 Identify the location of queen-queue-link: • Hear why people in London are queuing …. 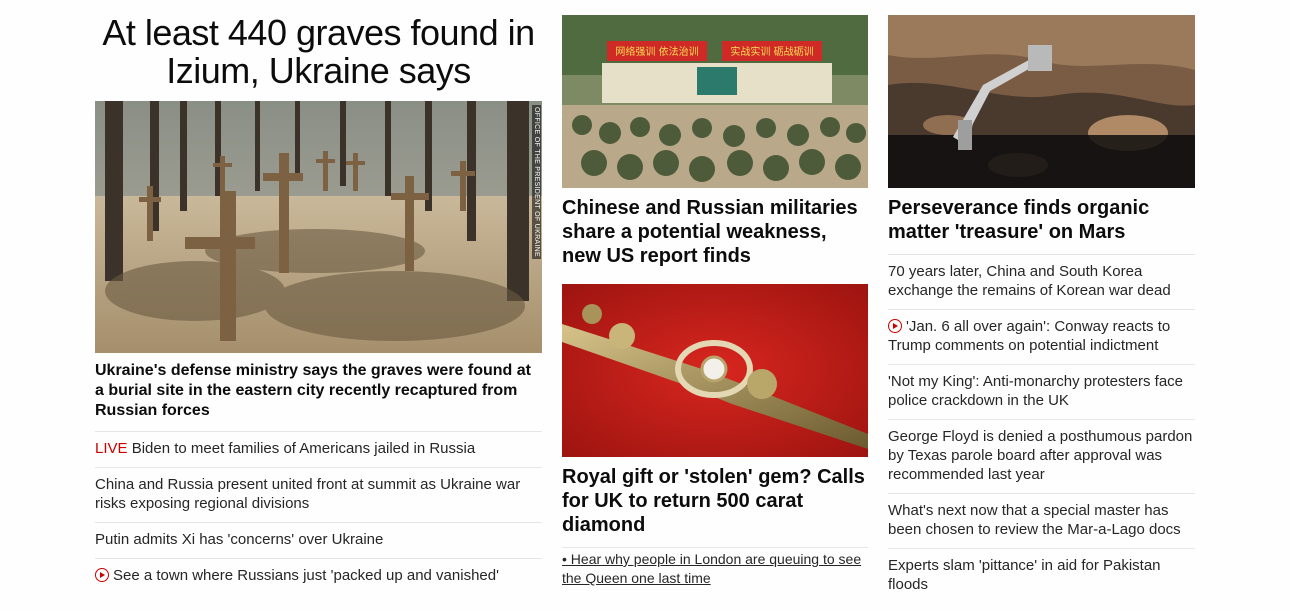
(715, 567).